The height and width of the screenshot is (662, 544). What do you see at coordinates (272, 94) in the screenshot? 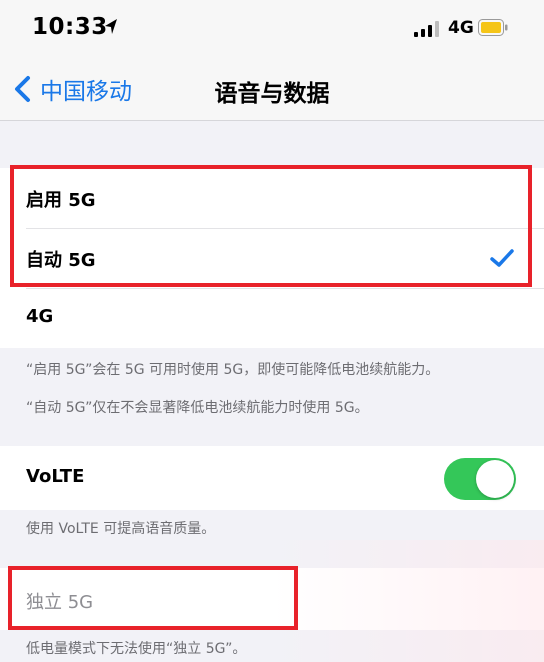
I see `page-title: 语音与数据` at bounding box center [272, 94].